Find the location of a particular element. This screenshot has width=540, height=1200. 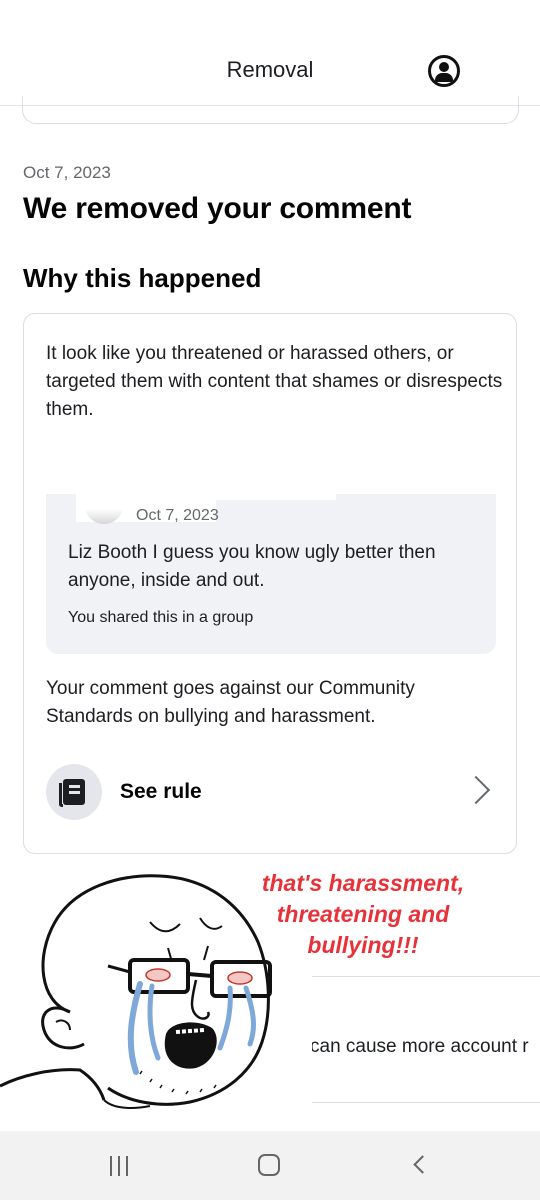

partially-hidden-text: can cause more account r is located at coordinates (419, 1046).